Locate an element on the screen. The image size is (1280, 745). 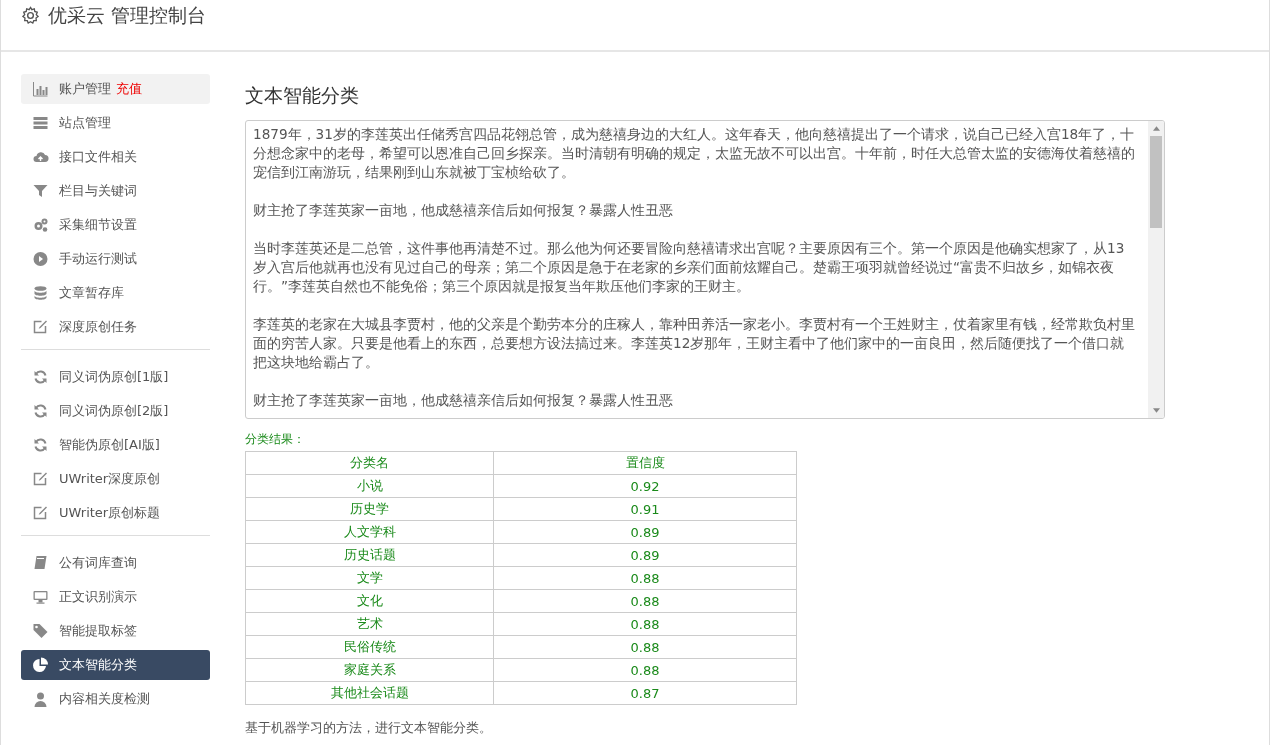
paragraph: 李莲英的老家在大城县李贾村，他的父亲是个勤劳本分的庄稼人，靠种田养活一家老小。李贾村有一个王姓财主，仗着家里有钱，经常欺负村里面的穷苦人家。只要是他看上的东西，总要想方设法搞过来。李莲英12岁那年，王财主看中了他们家中的一亩良田，然后随便找了一个借口就把这块地给霸占了。 is located at coordinates (694, 343).